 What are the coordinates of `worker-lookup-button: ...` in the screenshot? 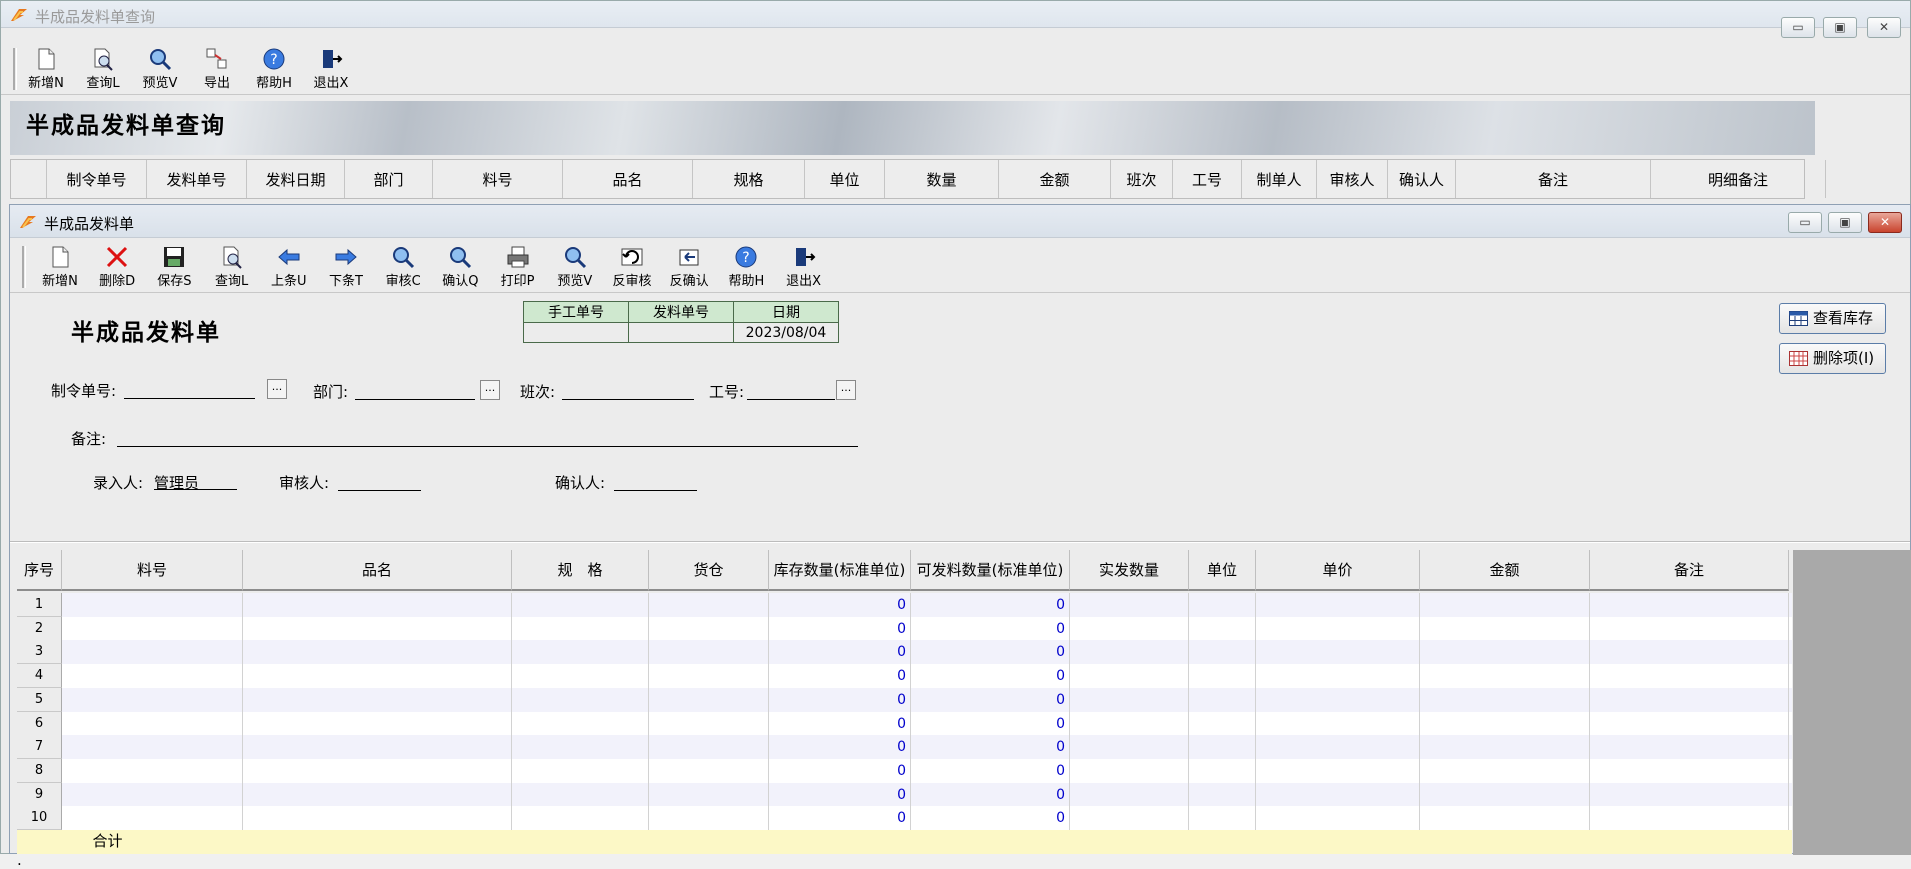 It's located at (846, 390).